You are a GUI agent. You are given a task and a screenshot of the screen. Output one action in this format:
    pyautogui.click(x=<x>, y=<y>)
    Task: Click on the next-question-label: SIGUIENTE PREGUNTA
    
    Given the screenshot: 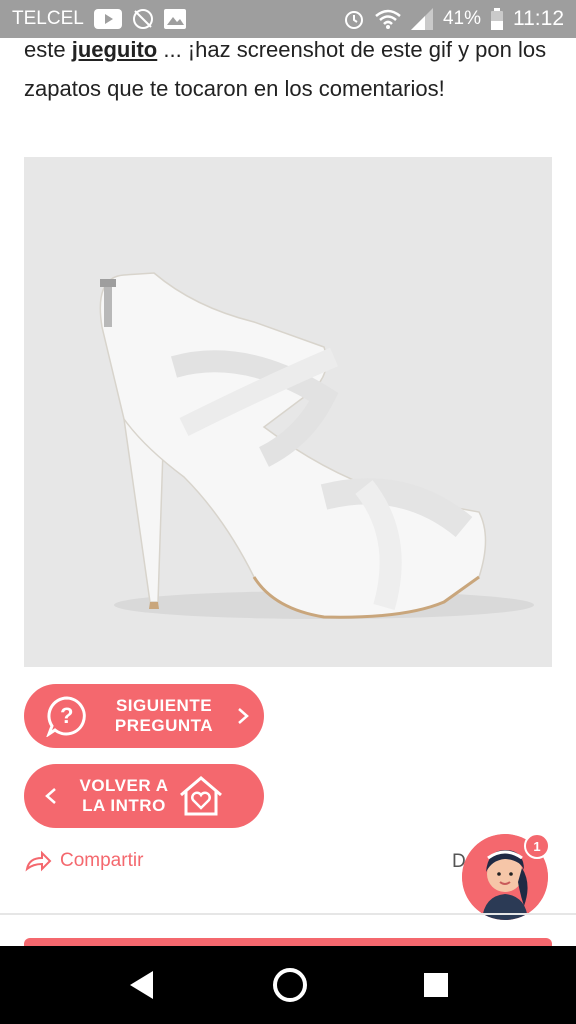 What is the action you would take?
    pyautogui.click(x=164, y=715)
    